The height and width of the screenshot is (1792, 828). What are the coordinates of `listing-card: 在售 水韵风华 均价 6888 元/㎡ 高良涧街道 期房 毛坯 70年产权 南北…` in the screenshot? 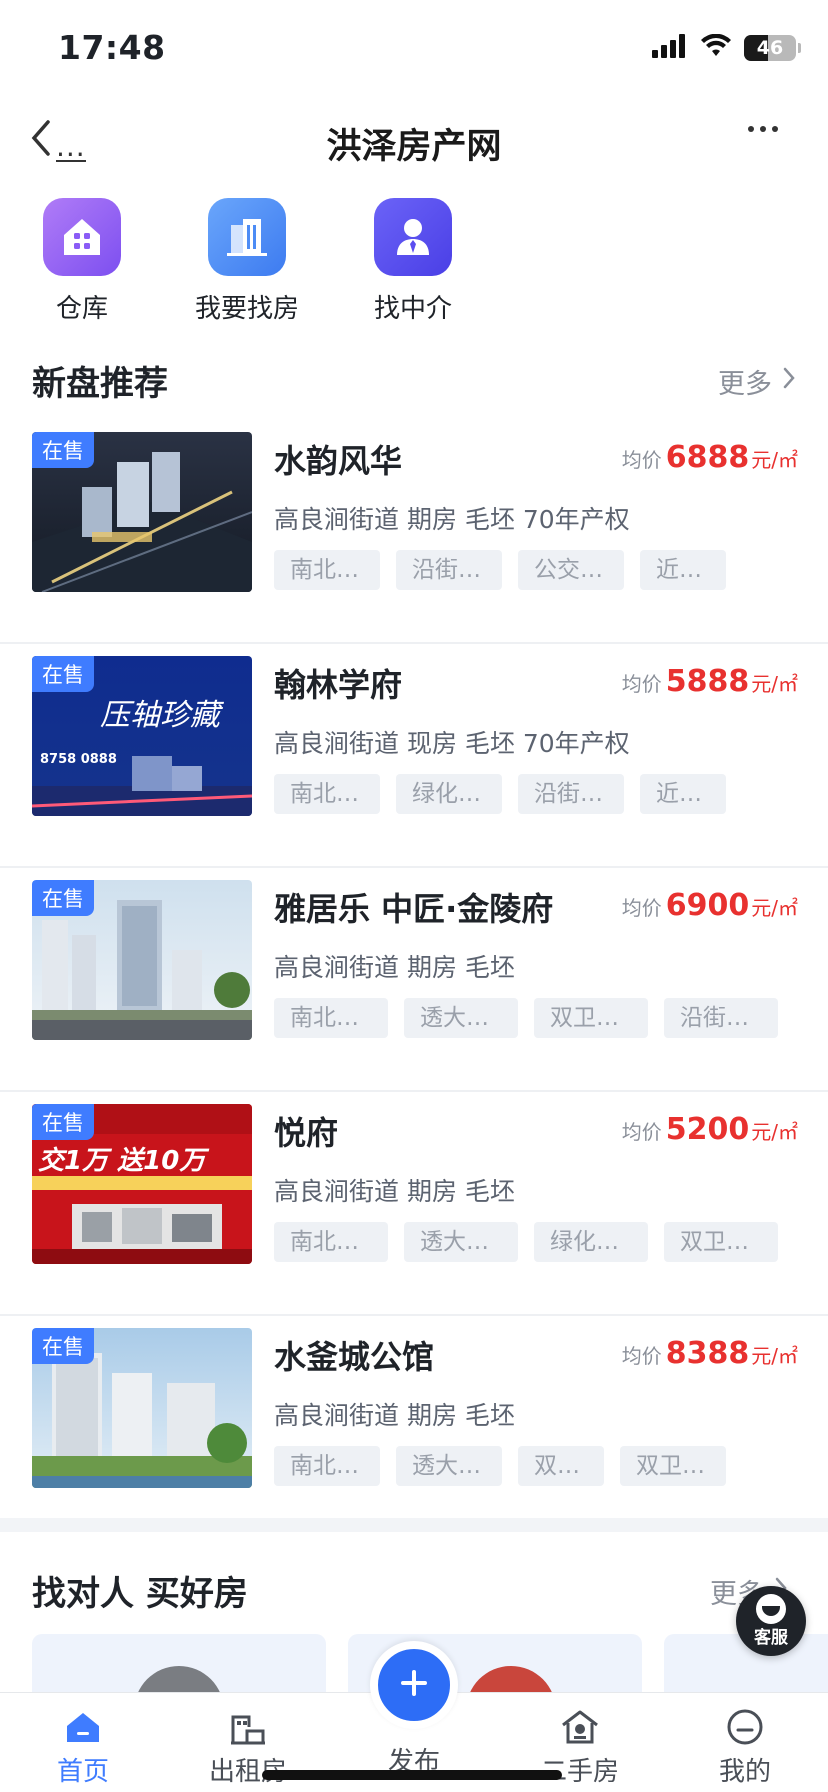 It's located at (414, 532).